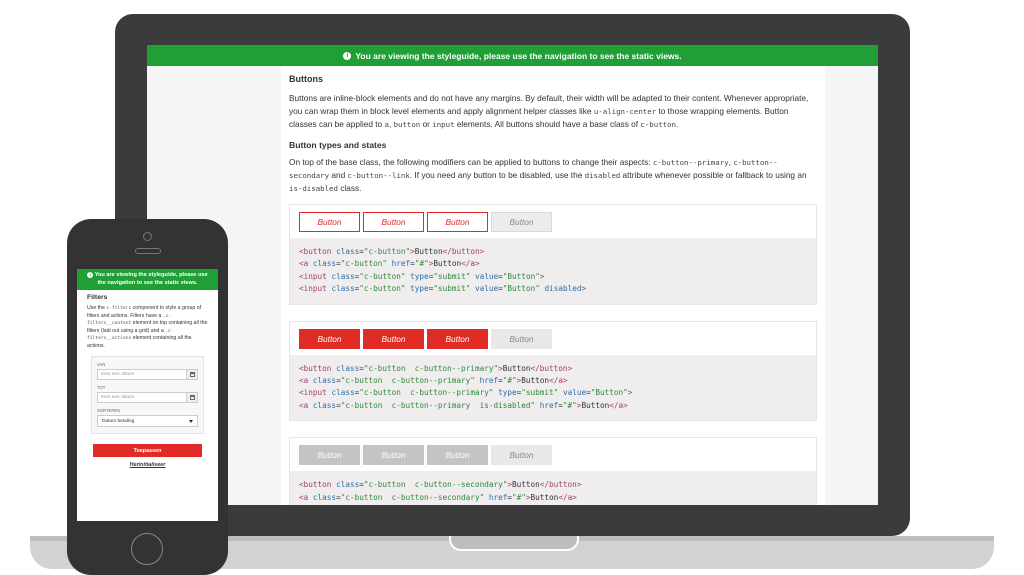 This screenshot has width=1024, height=575. I want to click on filters-code: c-filters, so click(119, 308).